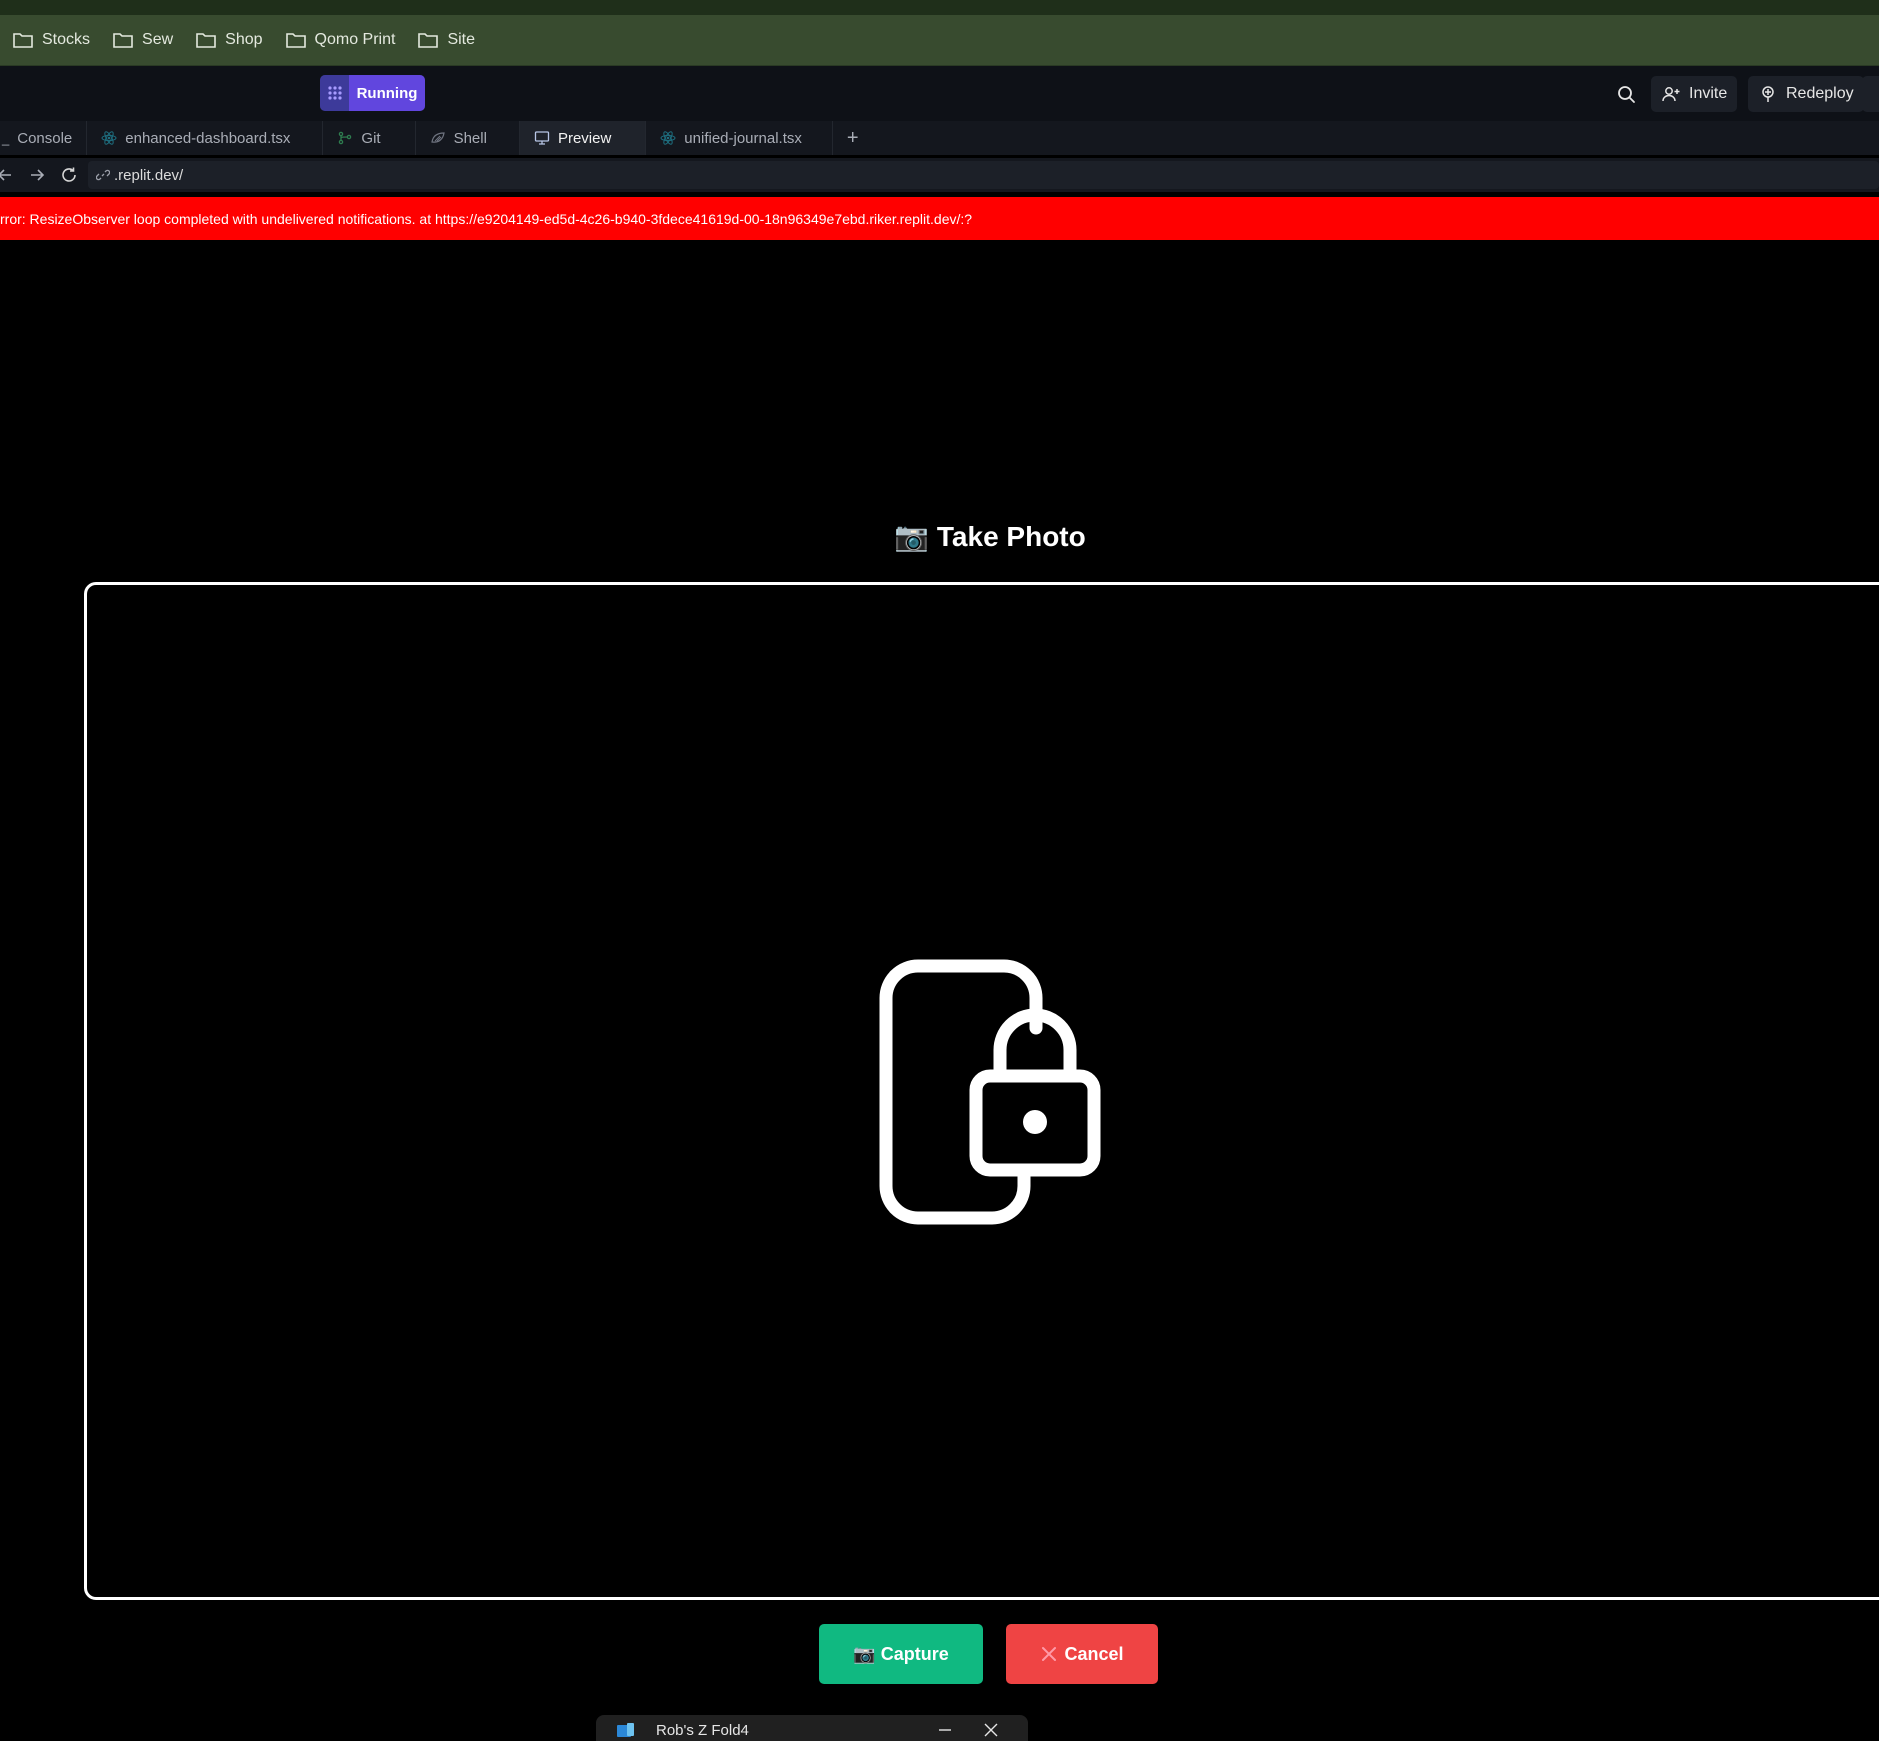 This screenshot has height=1741, width=1879. What do you see at coordinates (939, 93) in the screenshot?
I see `workspace-header: Running Invite Redeploy` at bounding box center [939, 93].